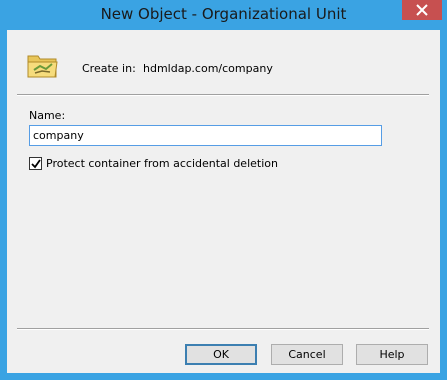 The image size is (447, 380). I want to click on ou-folder-icon, so click(42, 66).